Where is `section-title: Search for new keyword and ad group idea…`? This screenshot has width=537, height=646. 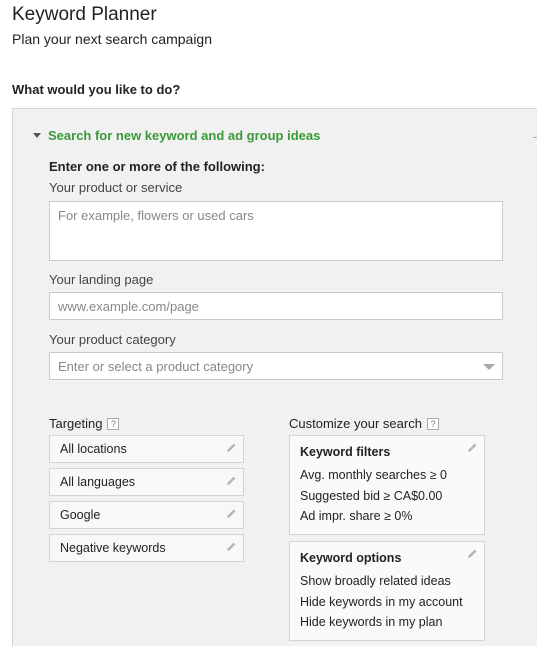
section-title: Search for new keyword and ad group idea… is located at coordinates (184, 135).